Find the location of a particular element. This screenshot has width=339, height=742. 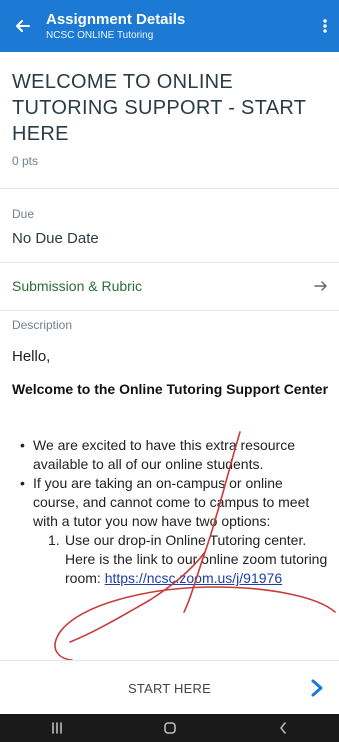

next-button is located at coordinates (317, 688).